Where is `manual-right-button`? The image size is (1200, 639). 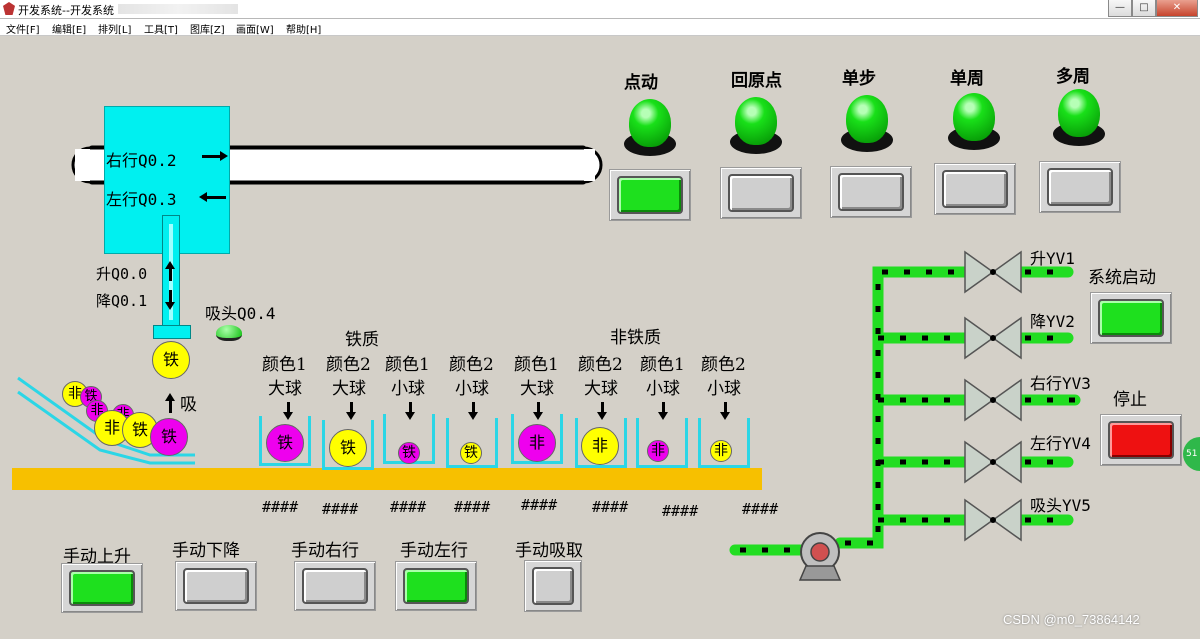 manual-right-button is located at coordinates (335, 586).